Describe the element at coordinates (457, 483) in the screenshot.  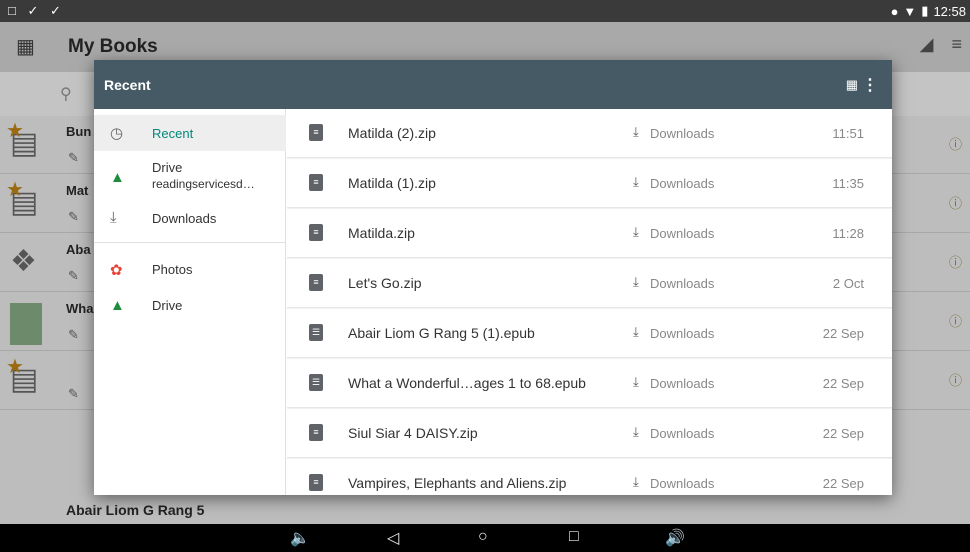
I see `file-name: Vampires, Elephants and Aliens.zip` at that location.